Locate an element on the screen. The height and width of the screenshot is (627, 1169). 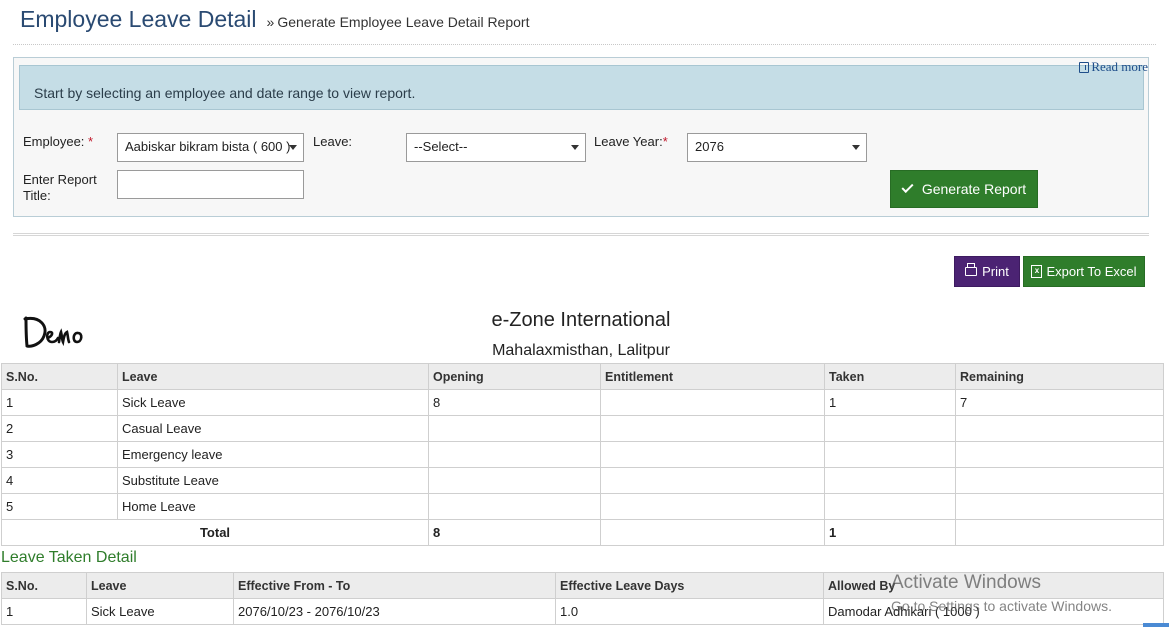
print-button: Print is located at coordinates (987, 271).